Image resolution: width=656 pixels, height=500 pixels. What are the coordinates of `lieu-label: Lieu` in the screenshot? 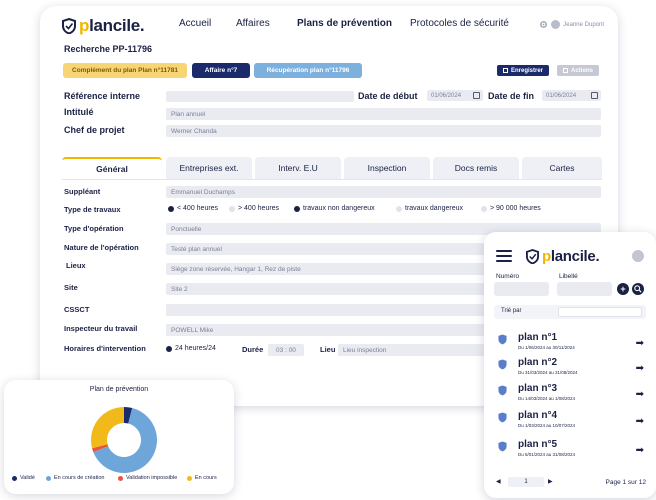 It's located at (328, 349).